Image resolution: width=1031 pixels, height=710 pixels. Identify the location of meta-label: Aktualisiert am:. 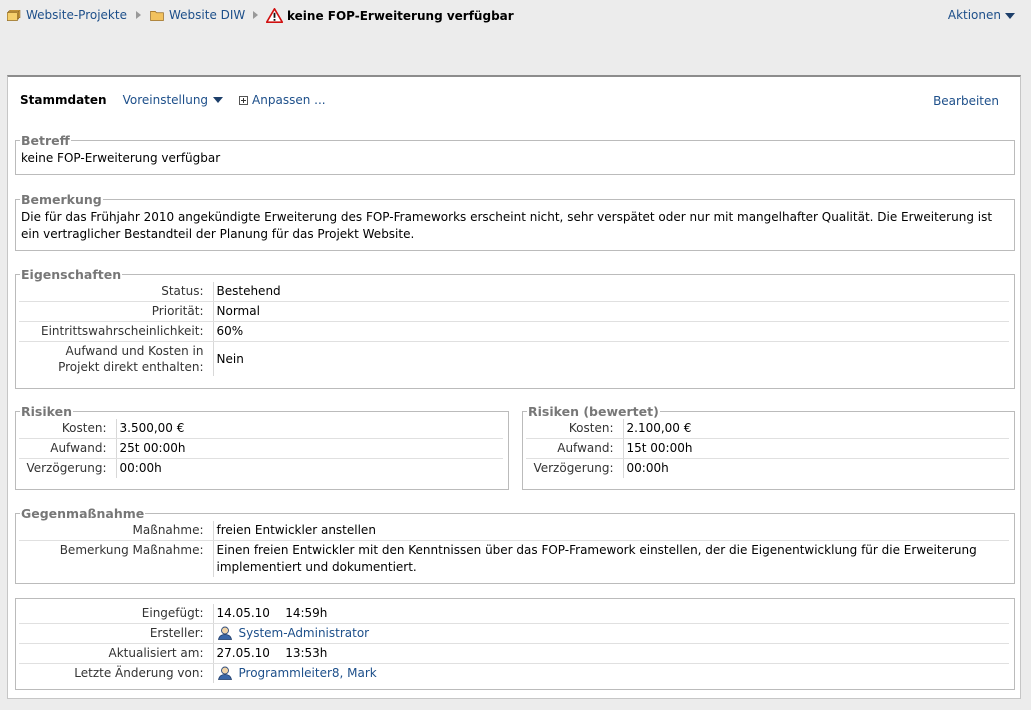
(116, 653).